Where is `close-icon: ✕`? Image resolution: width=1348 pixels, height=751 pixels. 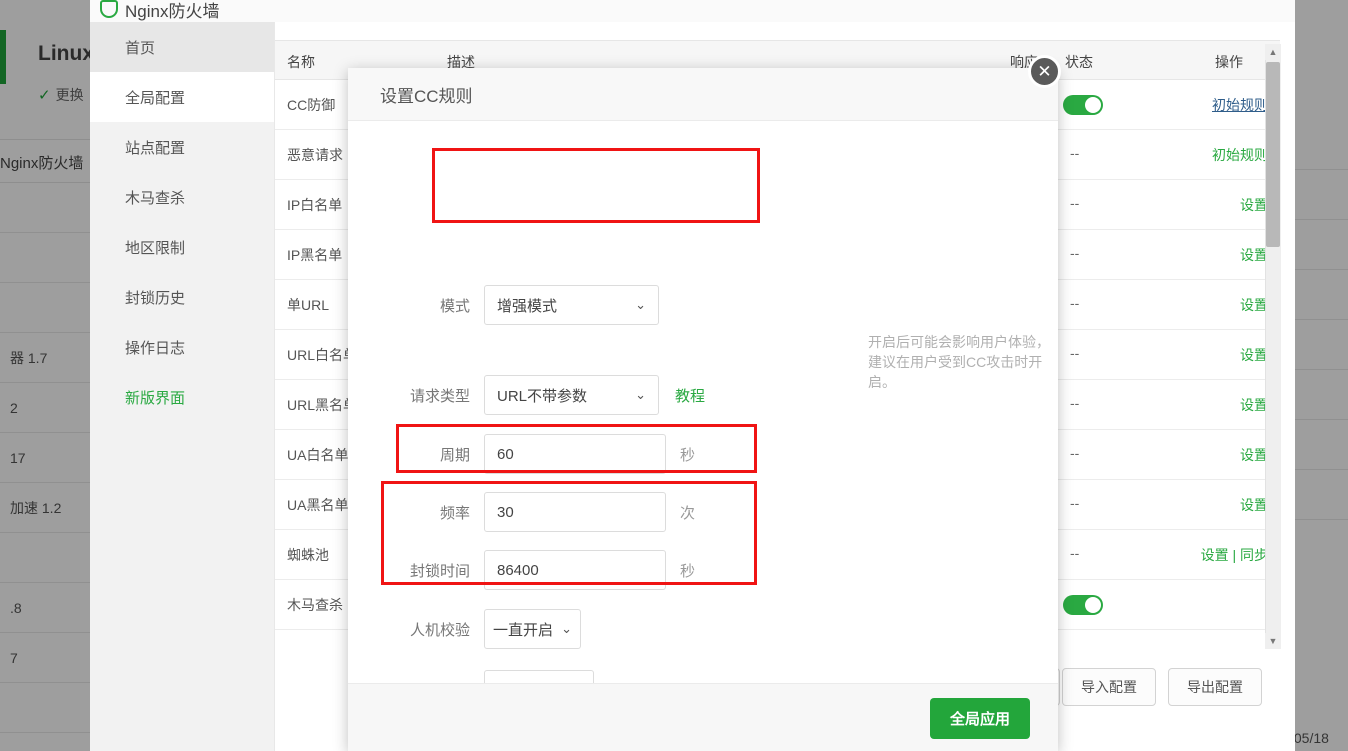
close-icon: ✕ is located at coordinates (1044, 71).